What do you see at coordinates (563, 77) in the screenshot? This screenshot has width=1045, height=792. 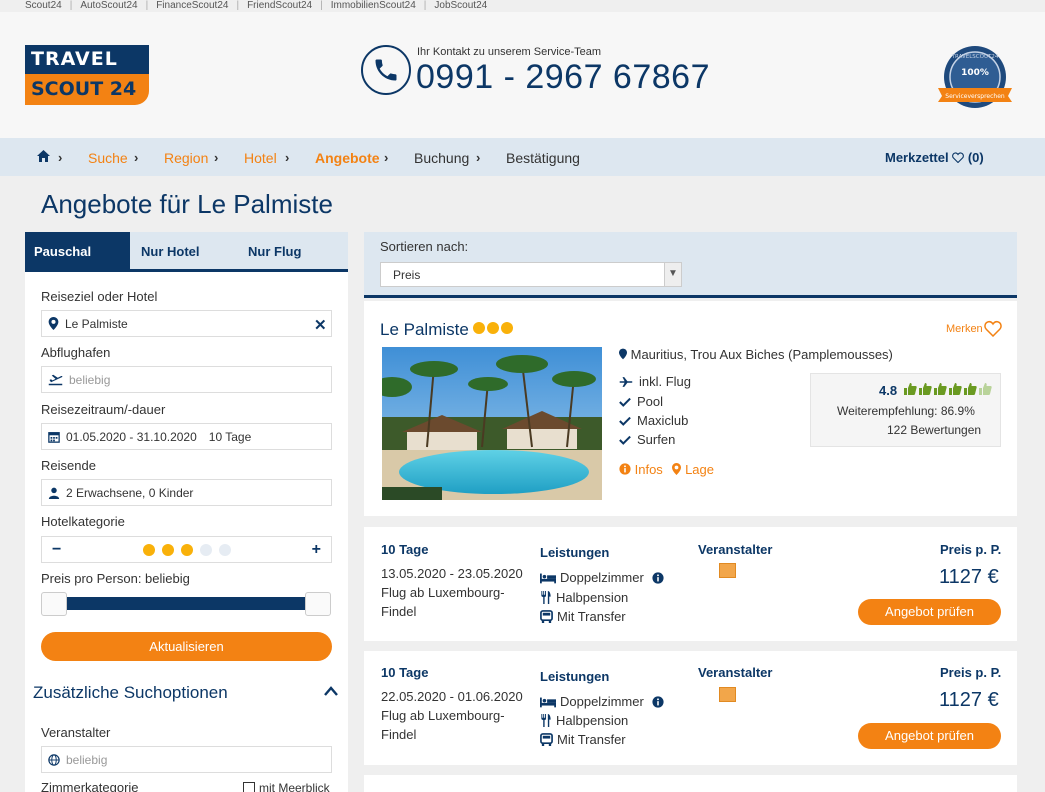 I see `hotline-number: 0991 - 2967 67867` at bounding box center [563, 77].